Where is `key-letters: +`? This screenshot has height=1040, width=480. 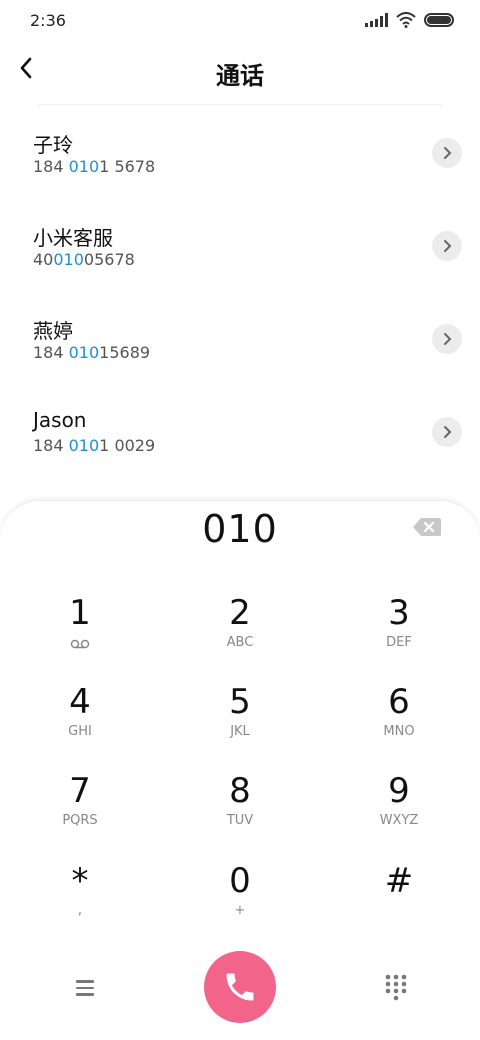
key-letters: + is located at coordinates (240, 910).